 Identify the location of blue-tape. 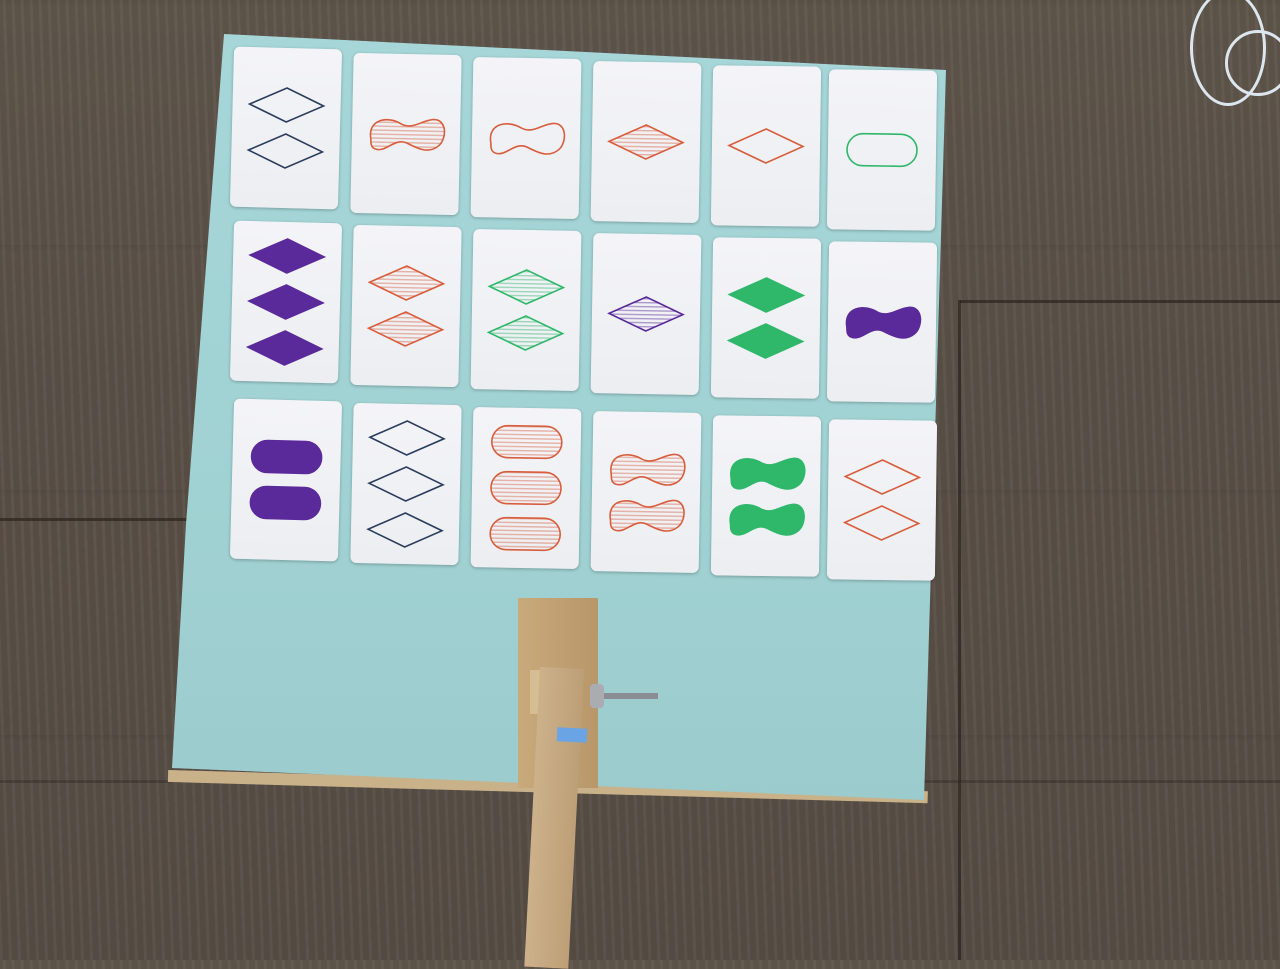
(572, 735).